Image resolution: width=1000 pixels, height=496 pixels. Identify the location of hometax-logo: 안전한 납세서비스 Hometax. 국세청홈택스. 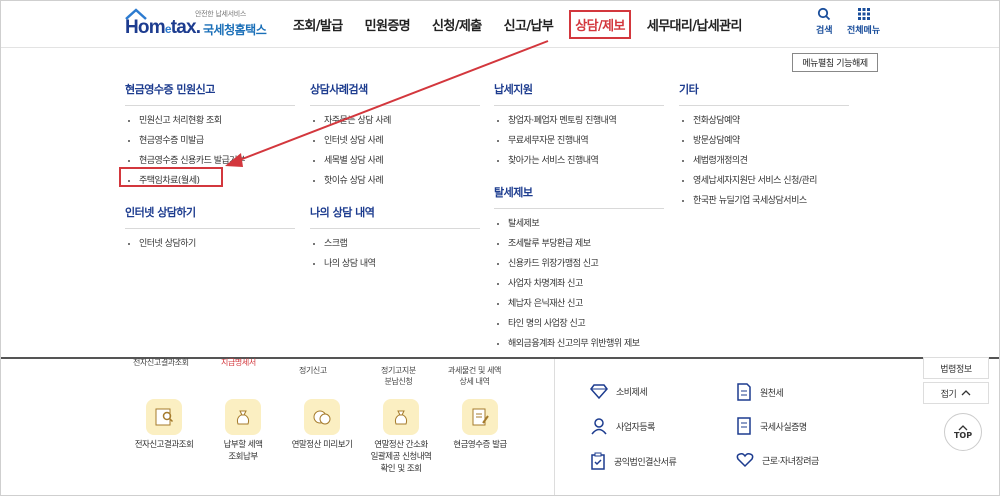
(200, 25).